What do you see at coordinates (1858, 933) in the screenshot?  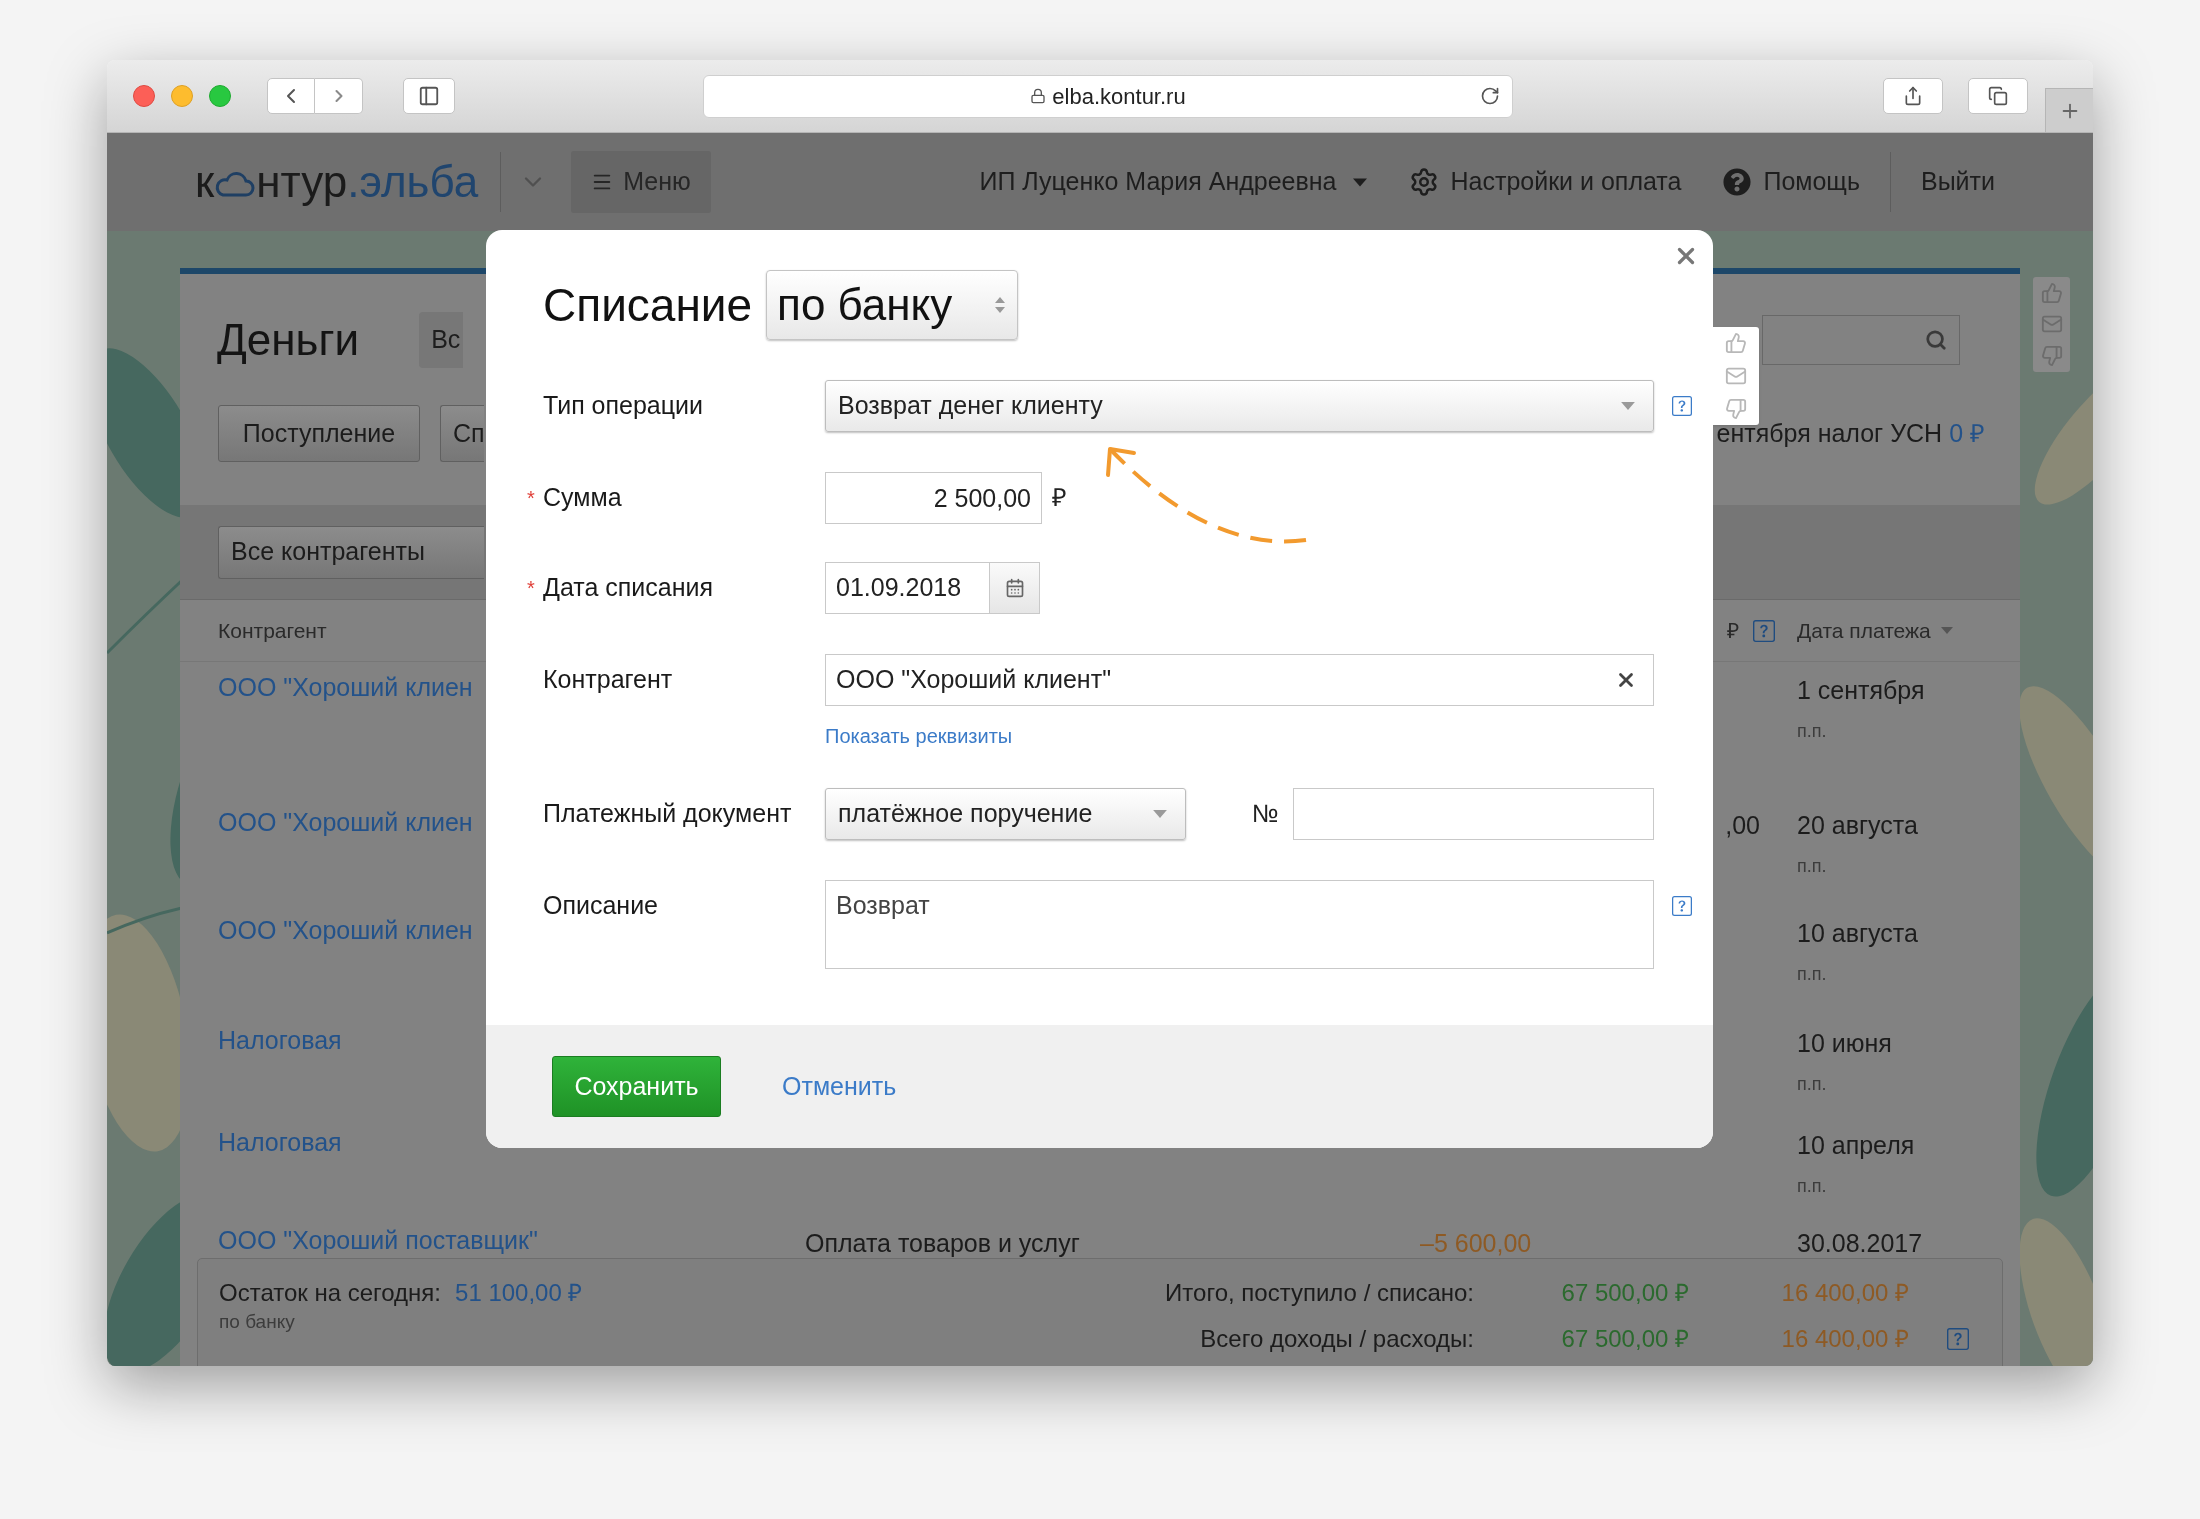 I see `payment-date: 10 августа` at bounding box center [1858, 933].